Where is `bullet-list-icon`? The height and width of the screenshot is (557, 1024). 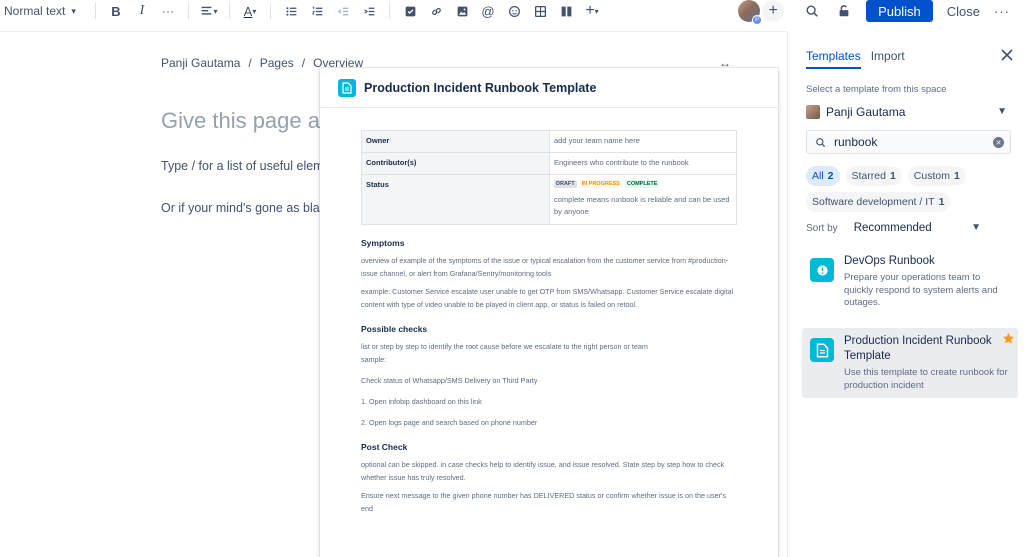
bullet-list-icon is located at coordinates (290, 11).